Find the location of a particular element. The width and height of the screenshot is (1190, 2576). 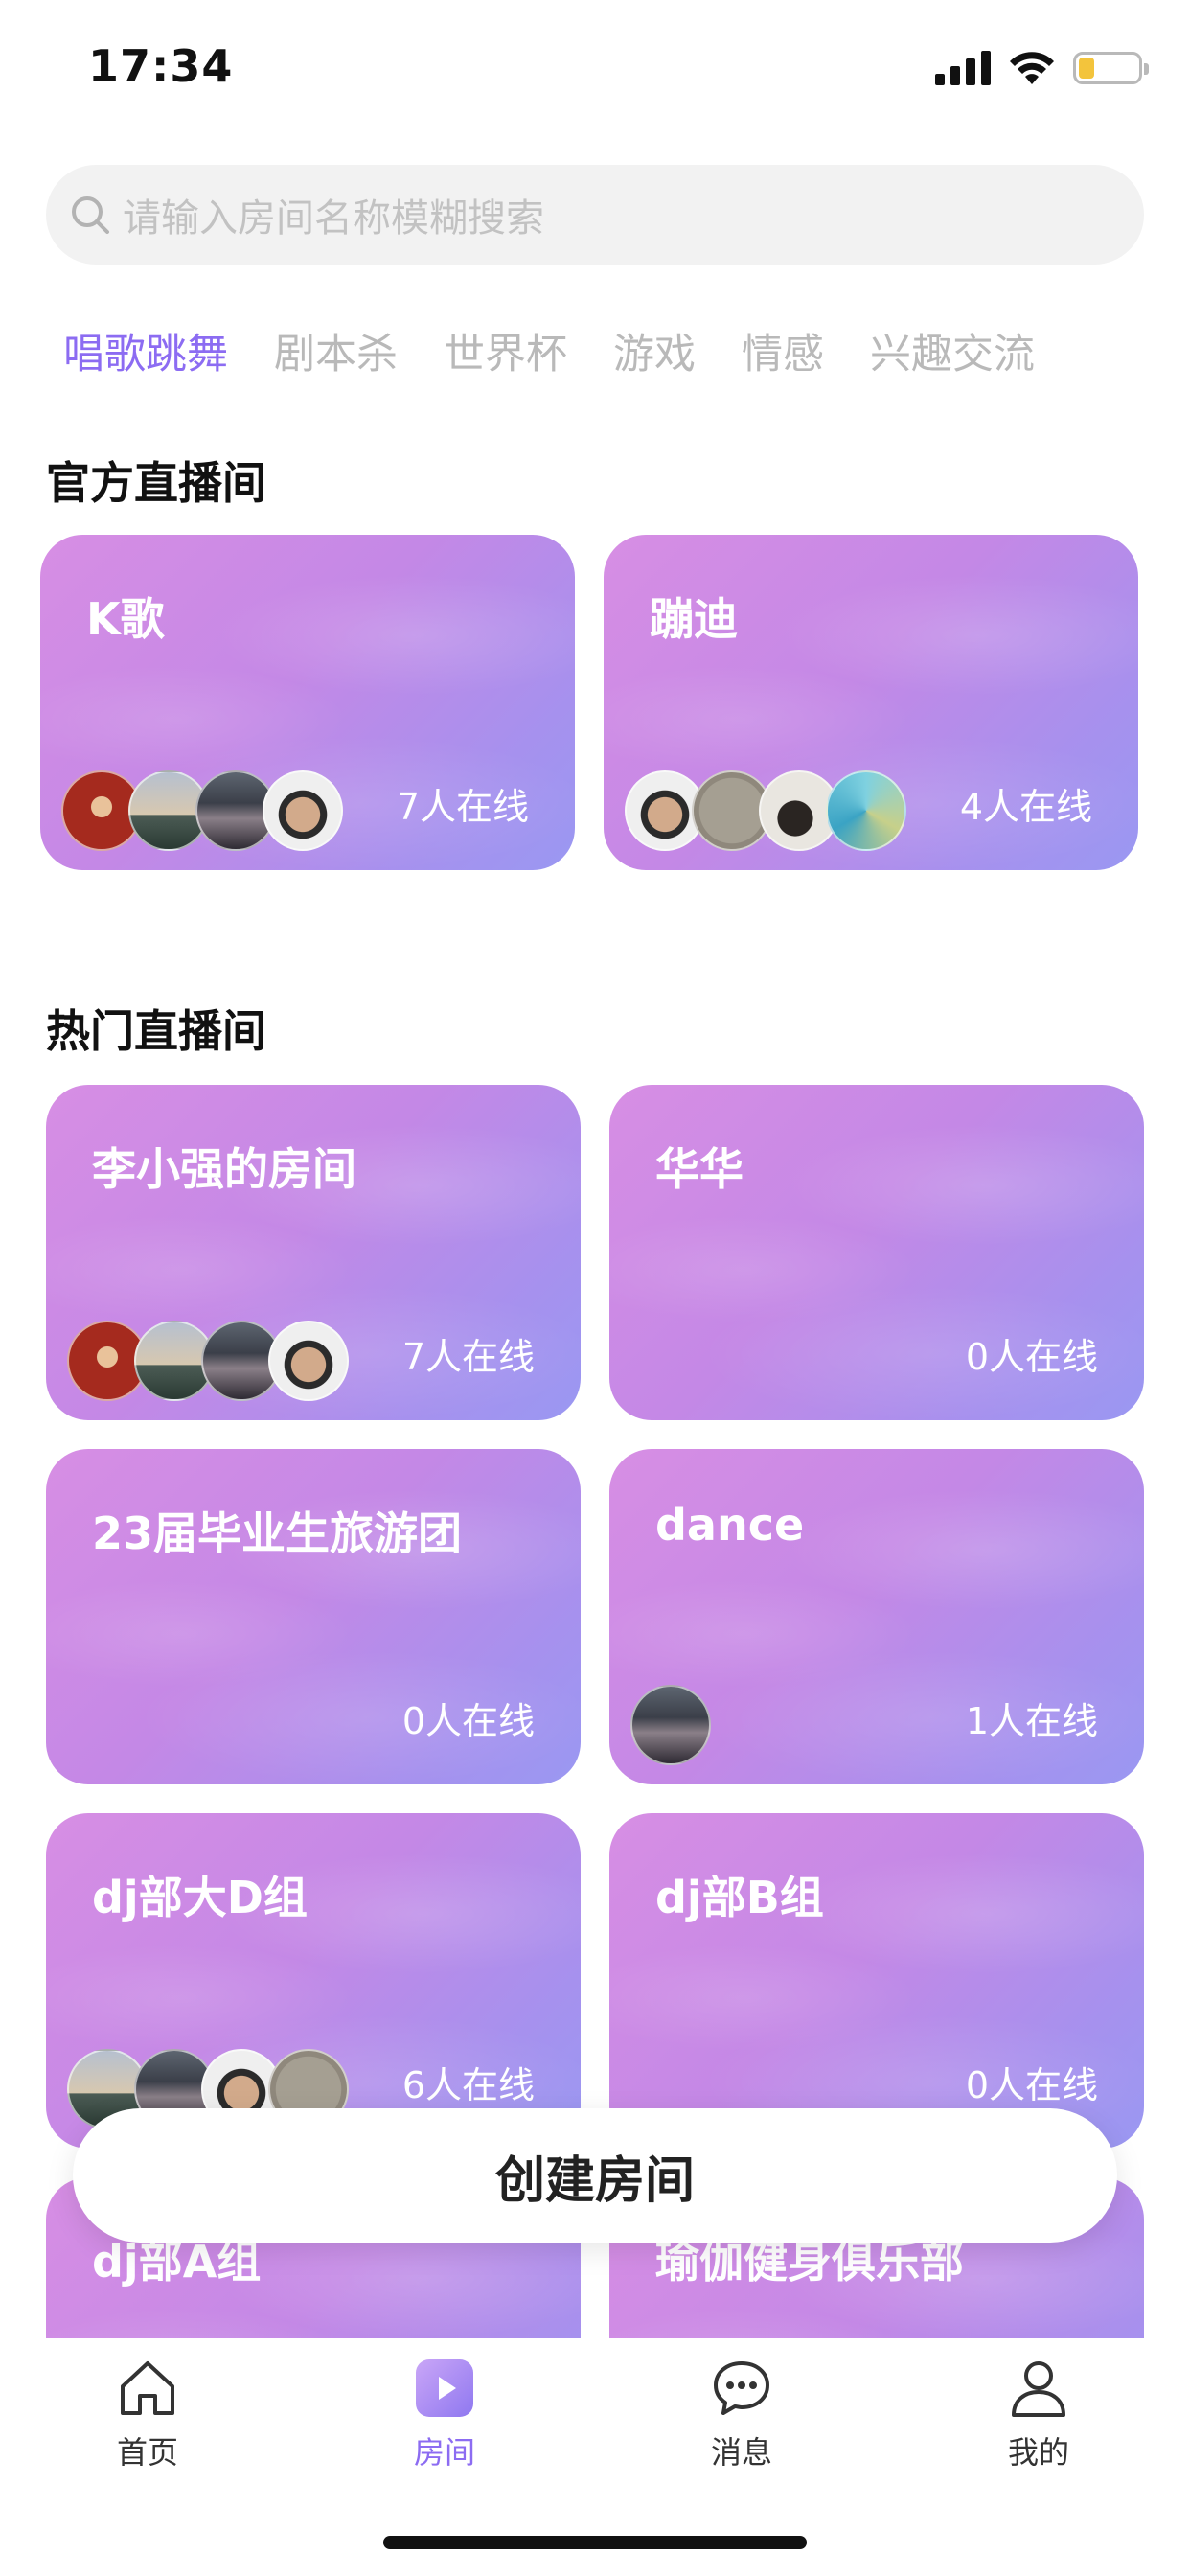

search-input: 请输入房间名称模糊搜索 is located at coordinates (595, 214).